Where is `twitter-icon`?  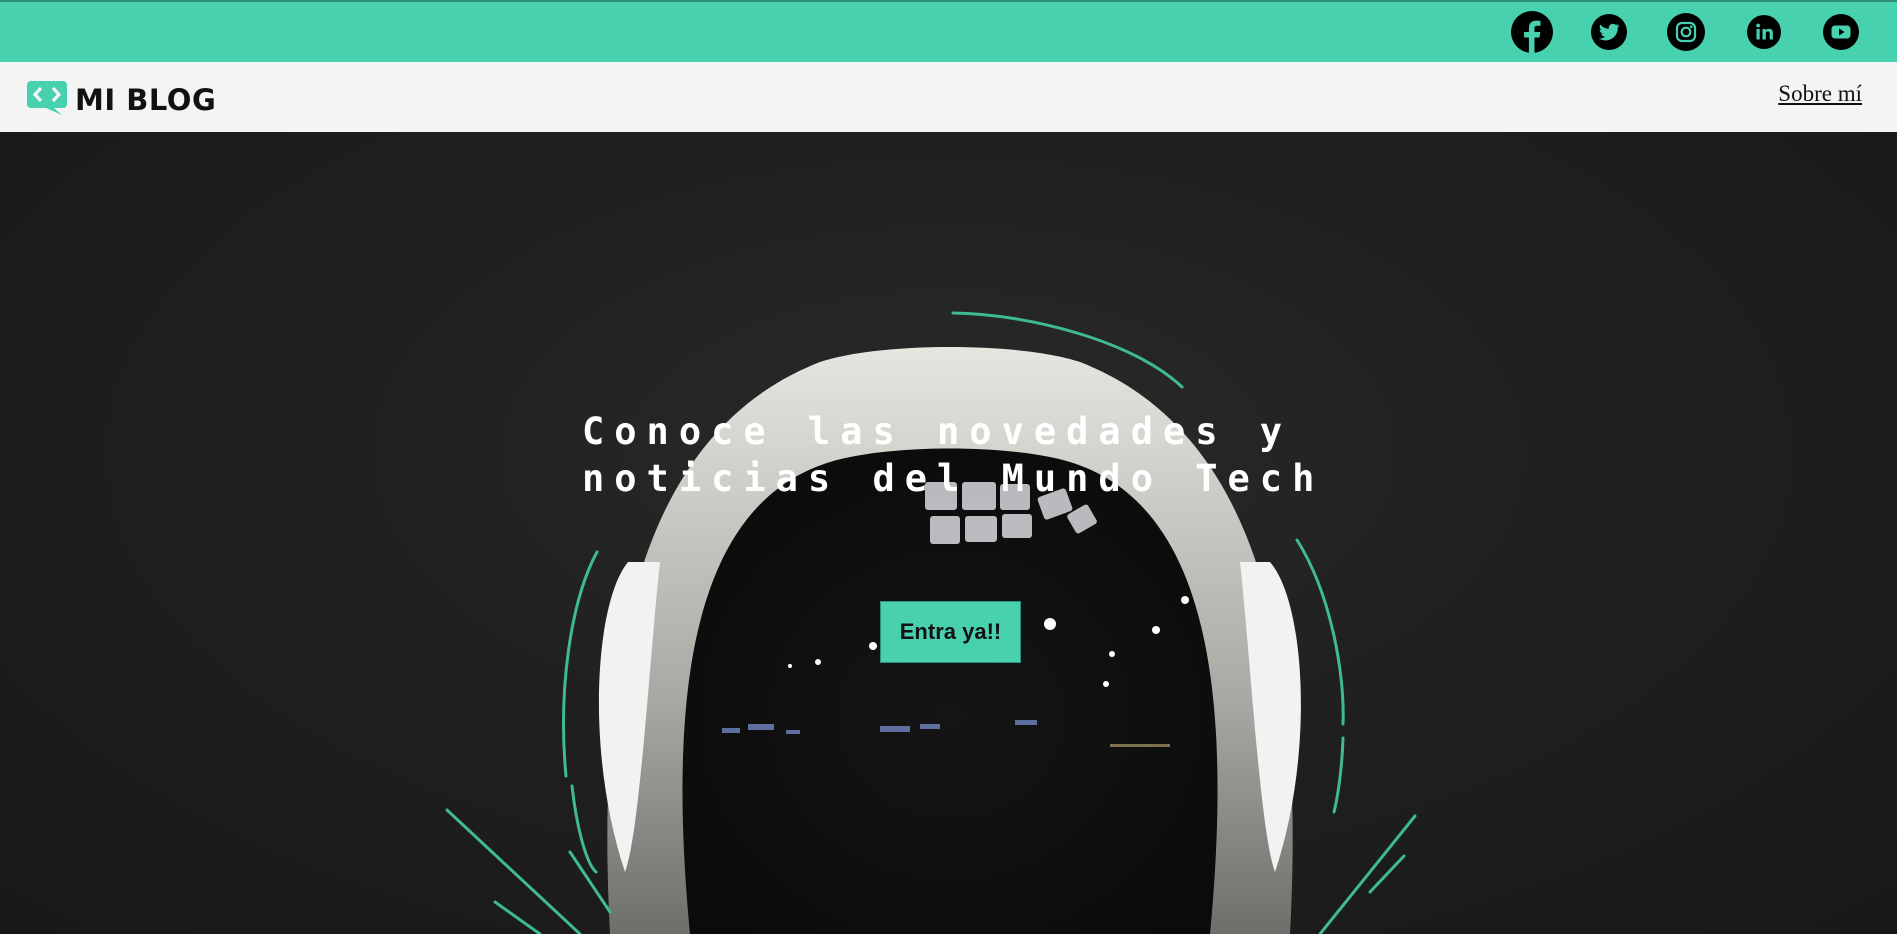
twitter-icon is located at coordinates (1609, 32).